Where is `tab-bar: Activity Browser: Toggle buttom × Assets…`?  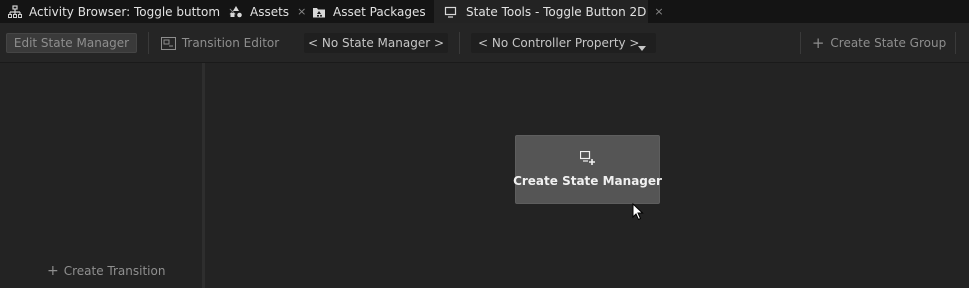 tab-bar: Activity Browser: Toggle buttom × Assets… is located at coordinates (484, 11).